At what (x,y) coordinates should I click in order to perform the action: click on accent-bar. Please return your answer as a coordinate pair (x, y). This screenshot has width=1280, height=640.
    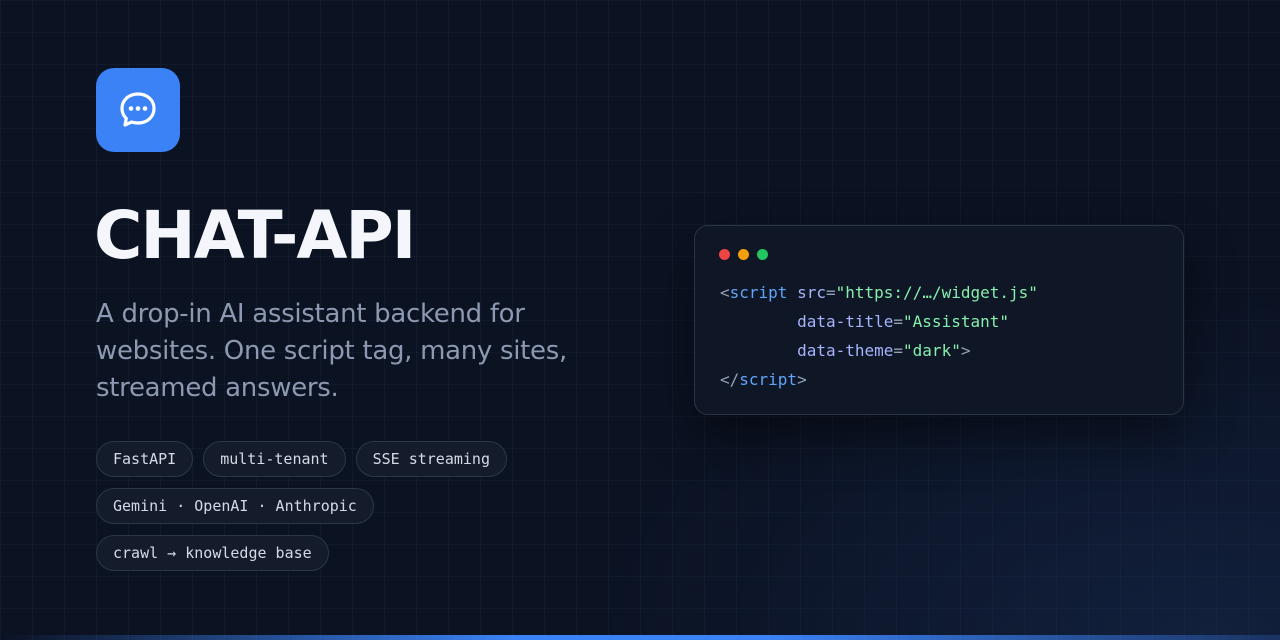
    Looking at the image, I should click on (640, 637).